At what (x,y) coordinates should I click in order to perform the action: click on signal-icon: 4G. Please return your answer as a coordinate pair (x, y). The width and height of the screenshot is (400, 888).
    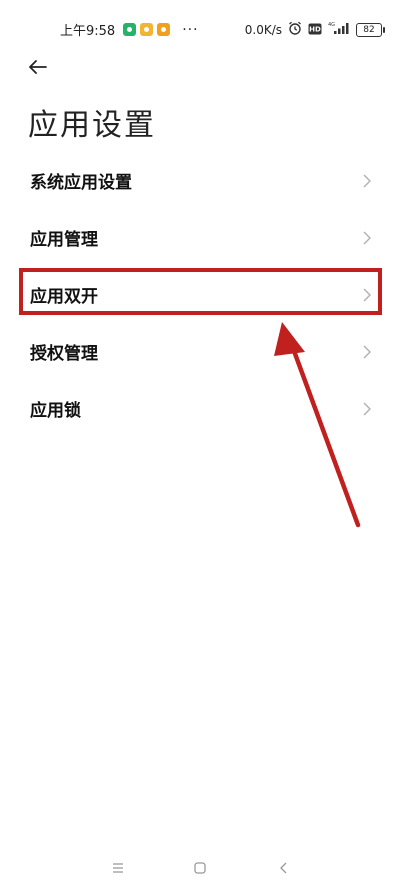
    Looking at the image, I should click on (339, 29).